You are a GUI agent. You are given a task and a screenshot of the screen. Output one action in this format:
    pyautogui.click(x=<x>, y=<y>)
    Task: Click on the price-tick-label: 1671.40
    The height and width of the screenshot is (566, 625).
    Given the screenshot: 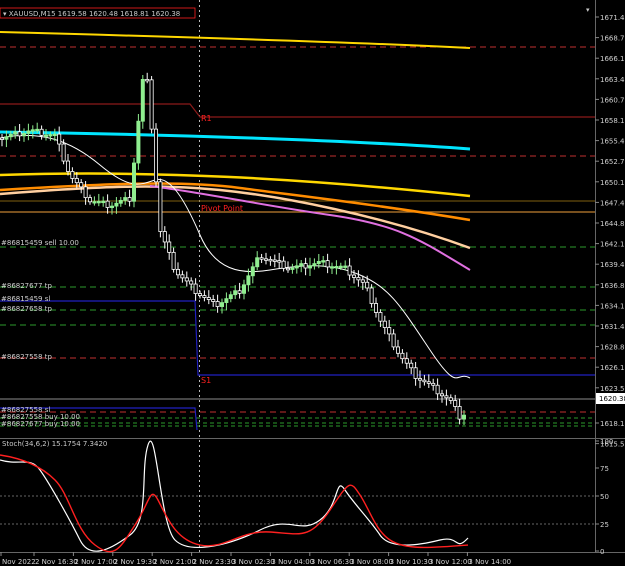 What is the action you would take?
    pyautogui.click(x=612, y=18)
    